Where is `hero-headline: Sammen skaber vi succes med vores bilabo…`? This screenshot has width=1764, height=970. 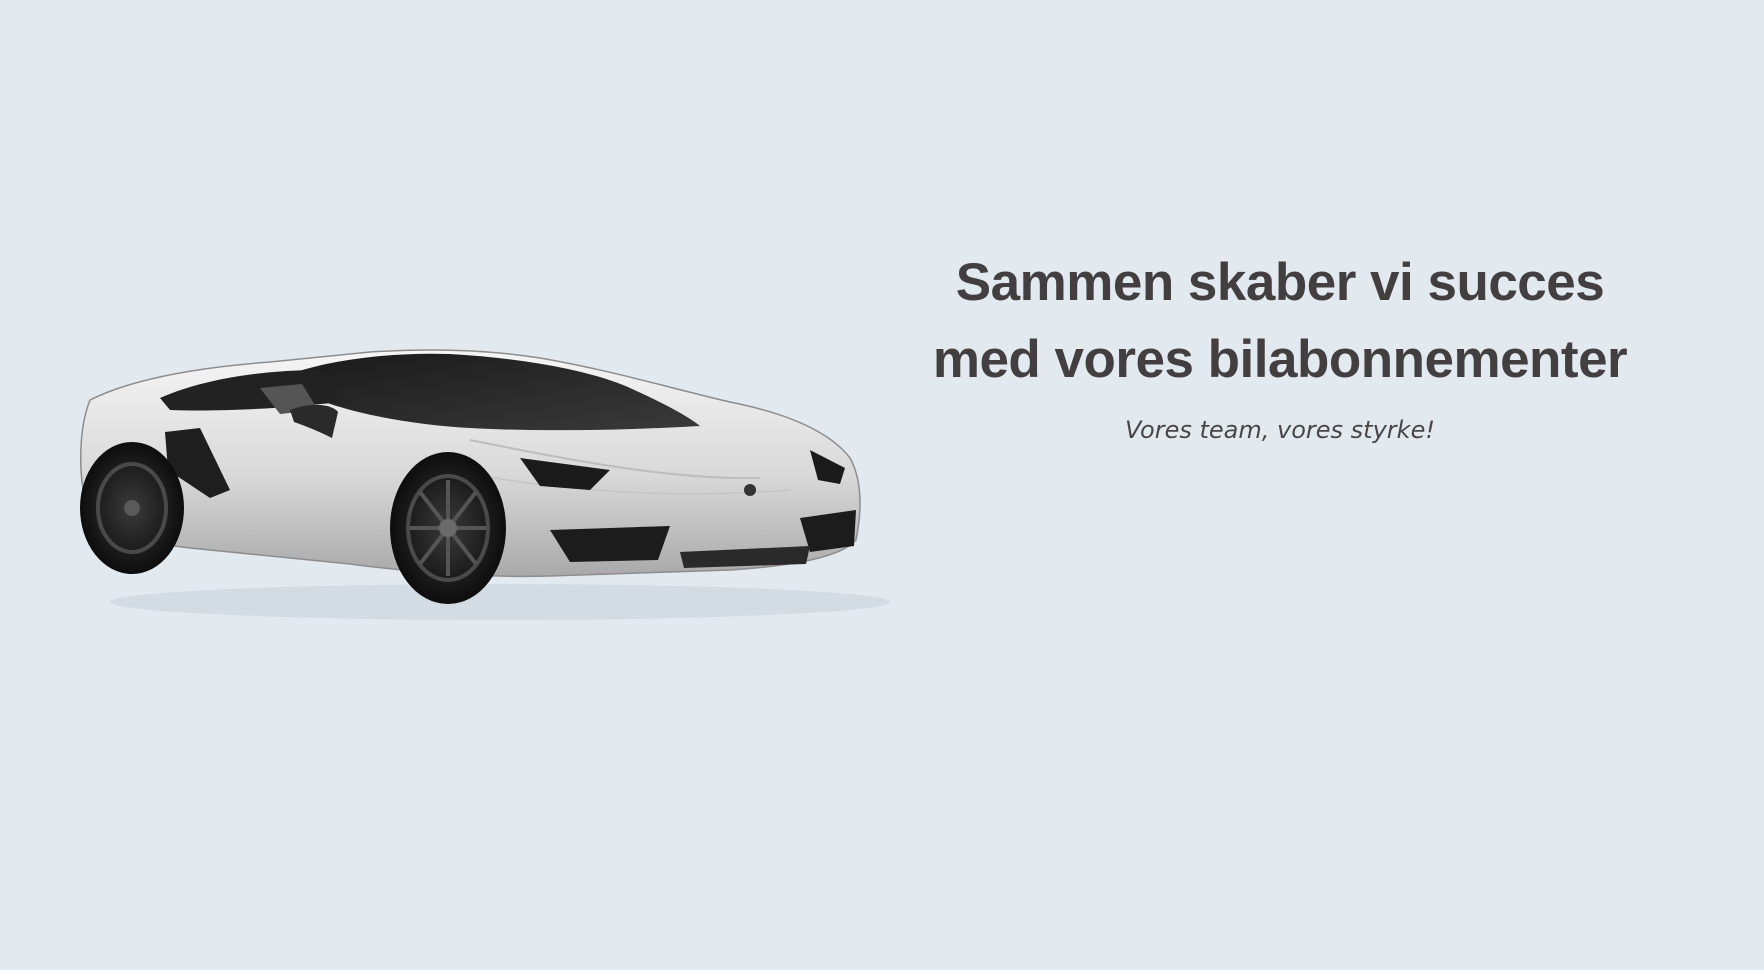 hero-headline: Sammen skaber vi succes med vores bilabo… is located at coordinates (1280, 321).